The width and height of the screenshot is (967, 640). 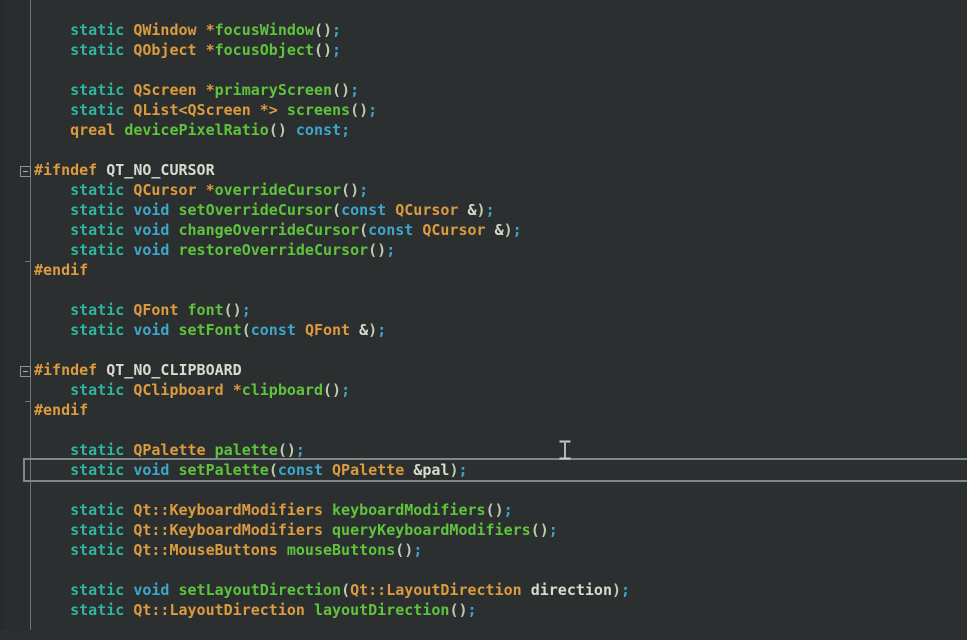 What do you see at coordinates (483, 110) in the screenshot?
I see `code-line-5: static QList<QScreen *> screens();` at bounding box center [483, 110].